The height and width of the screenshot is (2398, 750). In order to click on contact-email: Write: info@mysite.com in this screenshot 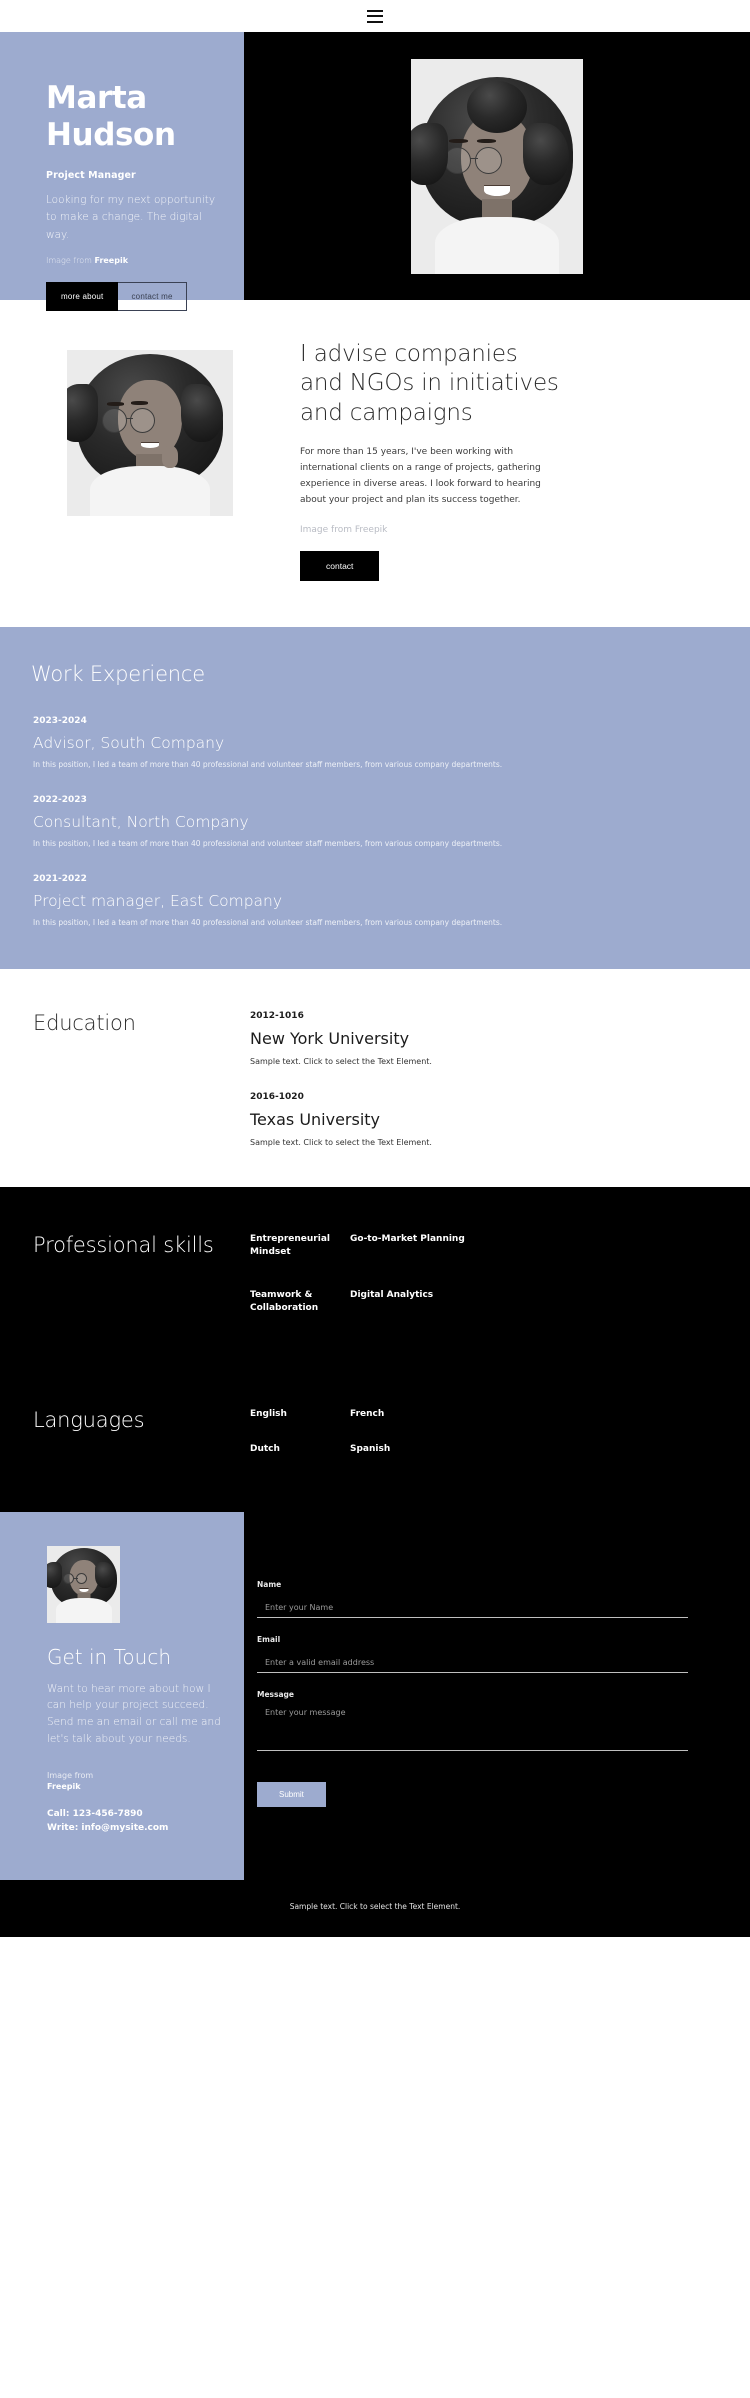, I will do `click(108, 1828)`.